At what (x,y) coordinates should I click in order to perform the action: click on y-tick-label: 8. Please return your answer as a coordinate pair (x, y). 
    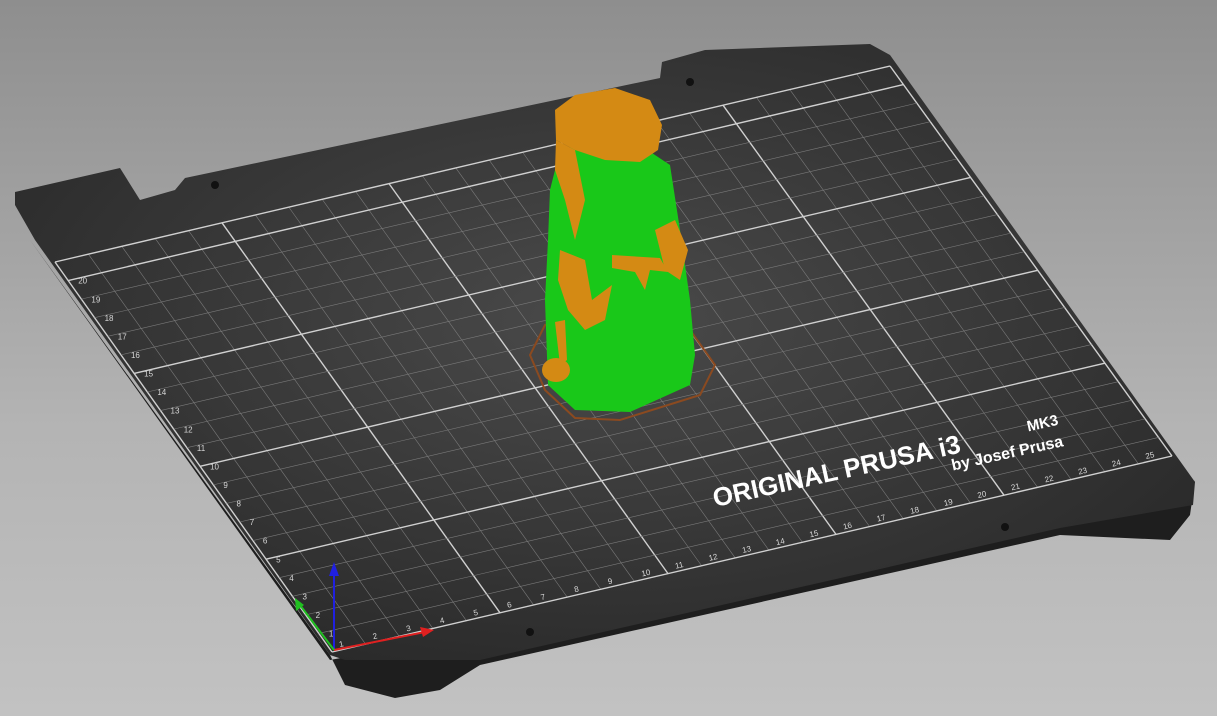
    Looking at the image, I should click on (239, 504).